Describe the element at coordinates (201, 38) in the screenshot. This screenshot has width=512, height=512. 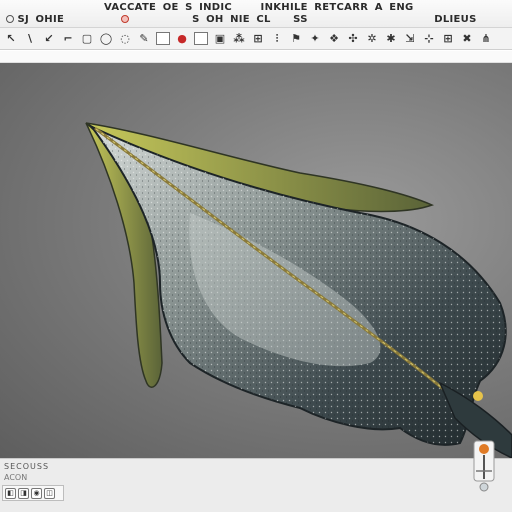
I see `page-tool-icon` at that location.